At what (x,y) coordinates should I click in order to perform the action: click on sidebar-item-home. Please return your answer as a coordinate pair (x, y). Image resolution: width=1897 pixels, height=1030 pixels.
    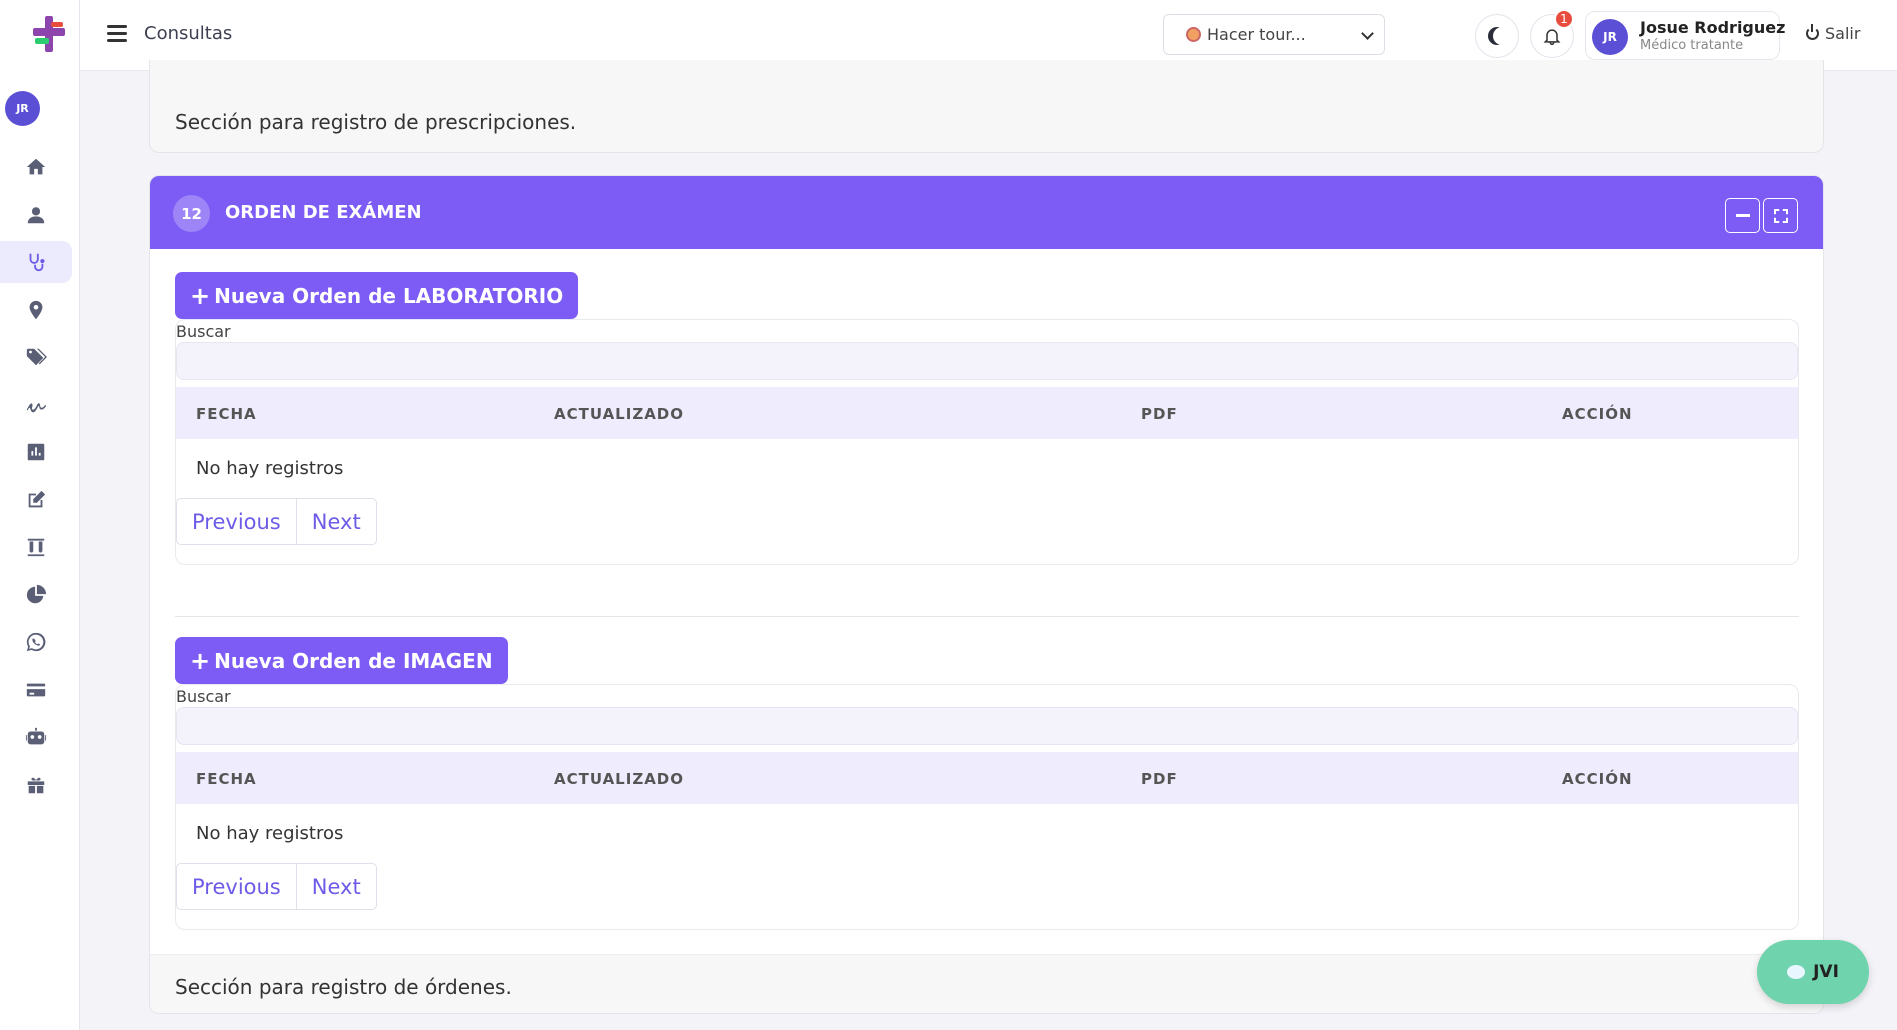
    Looking at the image, I should click on (36, 167).